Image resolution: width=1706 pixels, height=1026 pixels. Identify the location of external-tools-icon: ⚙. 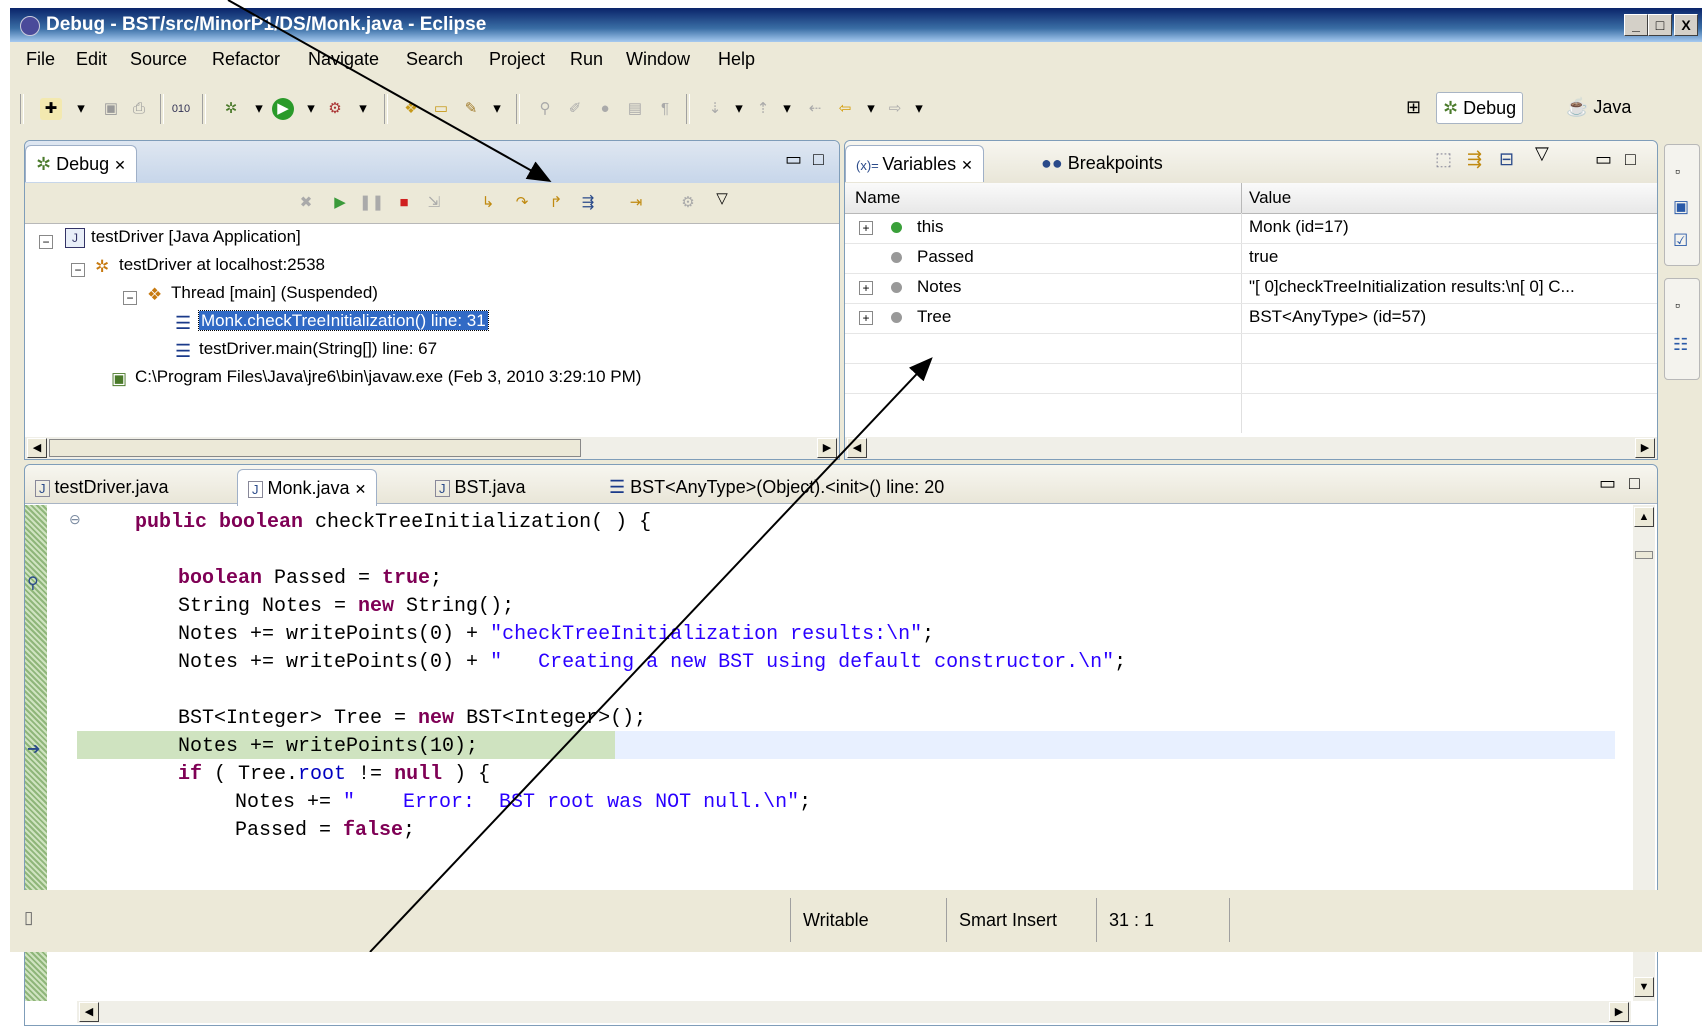
(335, 109).